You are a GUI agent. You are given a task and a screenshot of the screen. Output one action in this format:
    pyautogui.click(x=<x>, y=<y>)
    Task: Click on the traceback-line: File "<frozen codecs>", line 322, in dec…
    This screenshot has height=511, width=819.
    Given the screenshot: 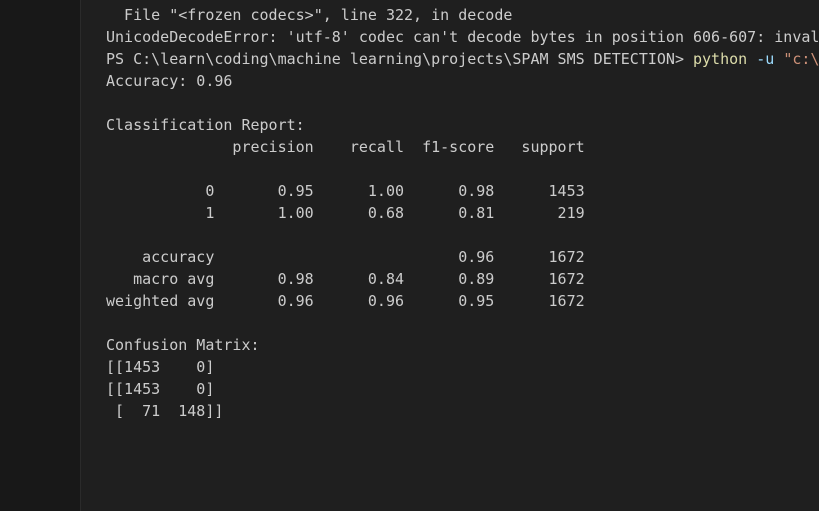 What is the action you would take?
    pyautogui.click(x=309, y=15)
    